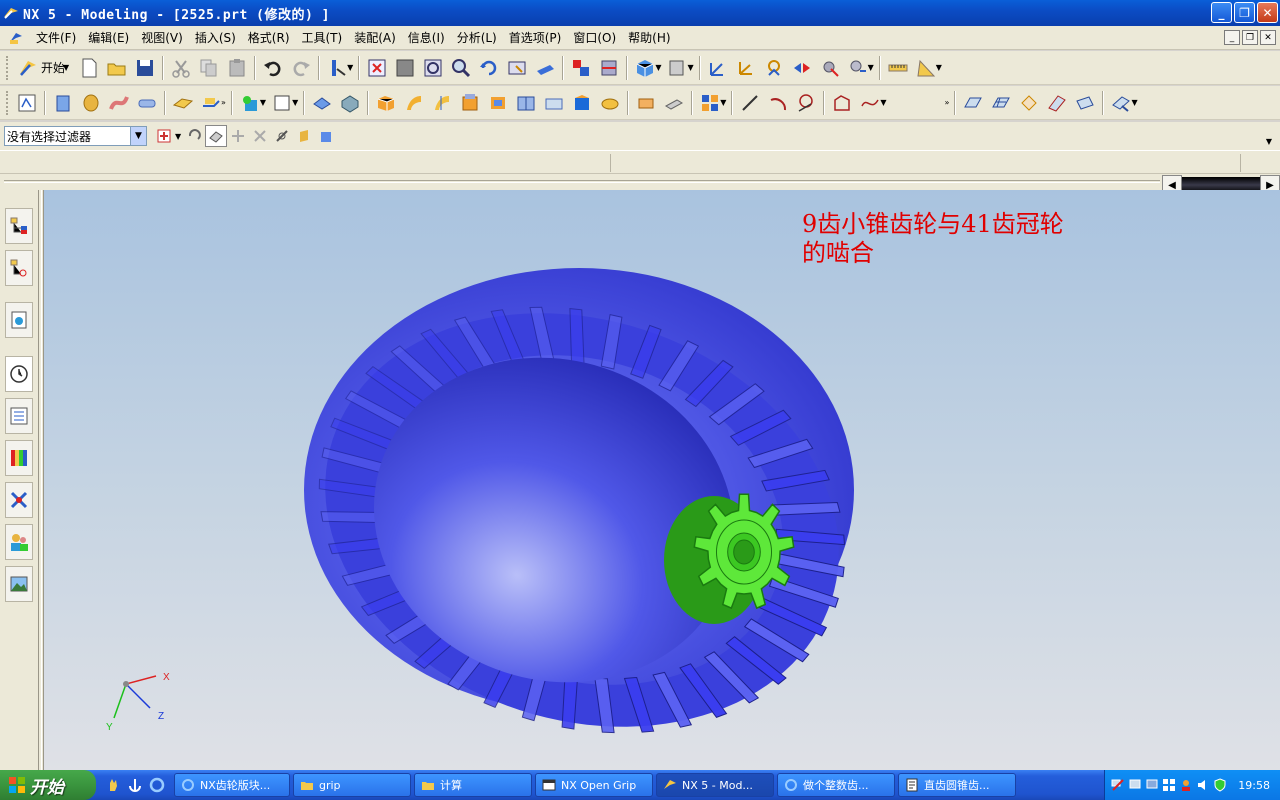  I want to click on zoom-button, so click(433, 68).